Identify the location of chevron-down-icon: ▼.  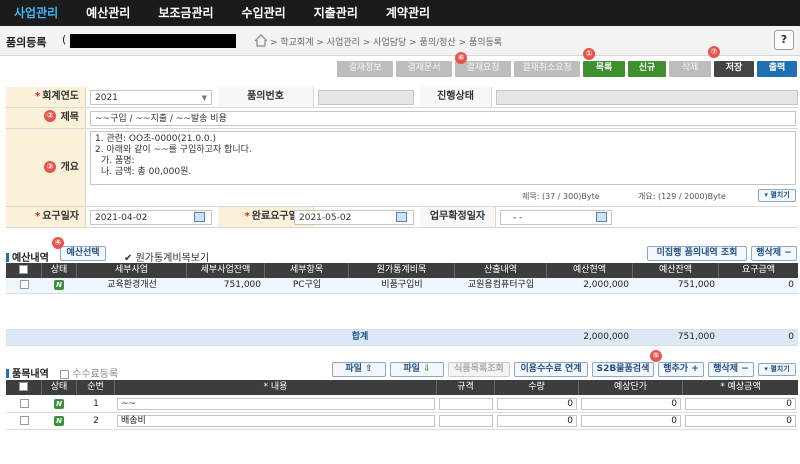
(204, 98).